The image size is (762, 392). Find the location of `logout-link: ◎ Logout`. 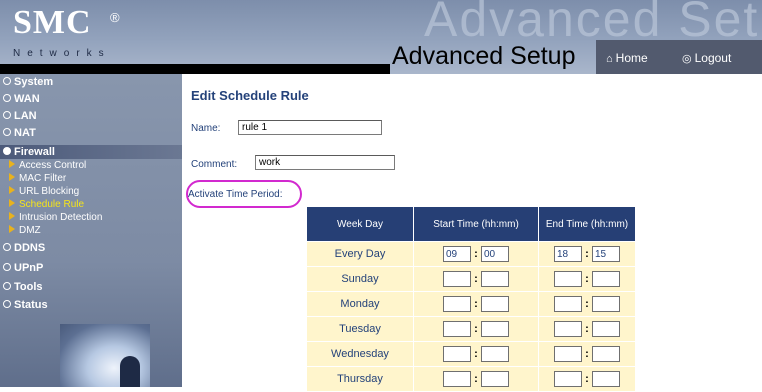

logout-link: ◎ Logout is located at coordinates (706, 58).